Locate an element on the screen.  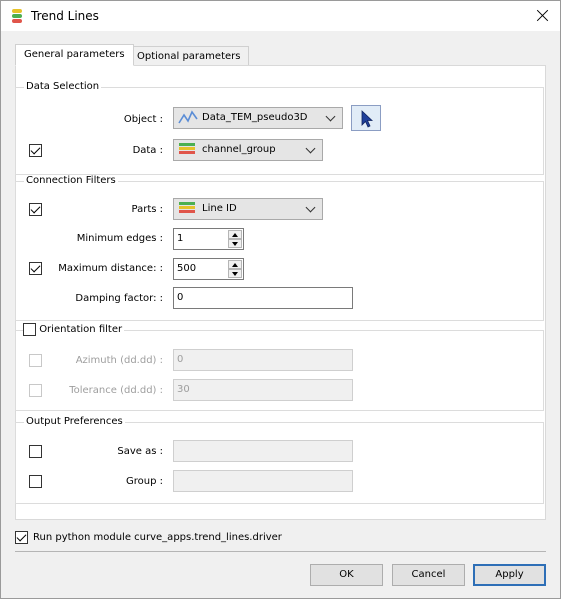
orientation-filter-header: Orientation filter is located at coordinates (74, 329).